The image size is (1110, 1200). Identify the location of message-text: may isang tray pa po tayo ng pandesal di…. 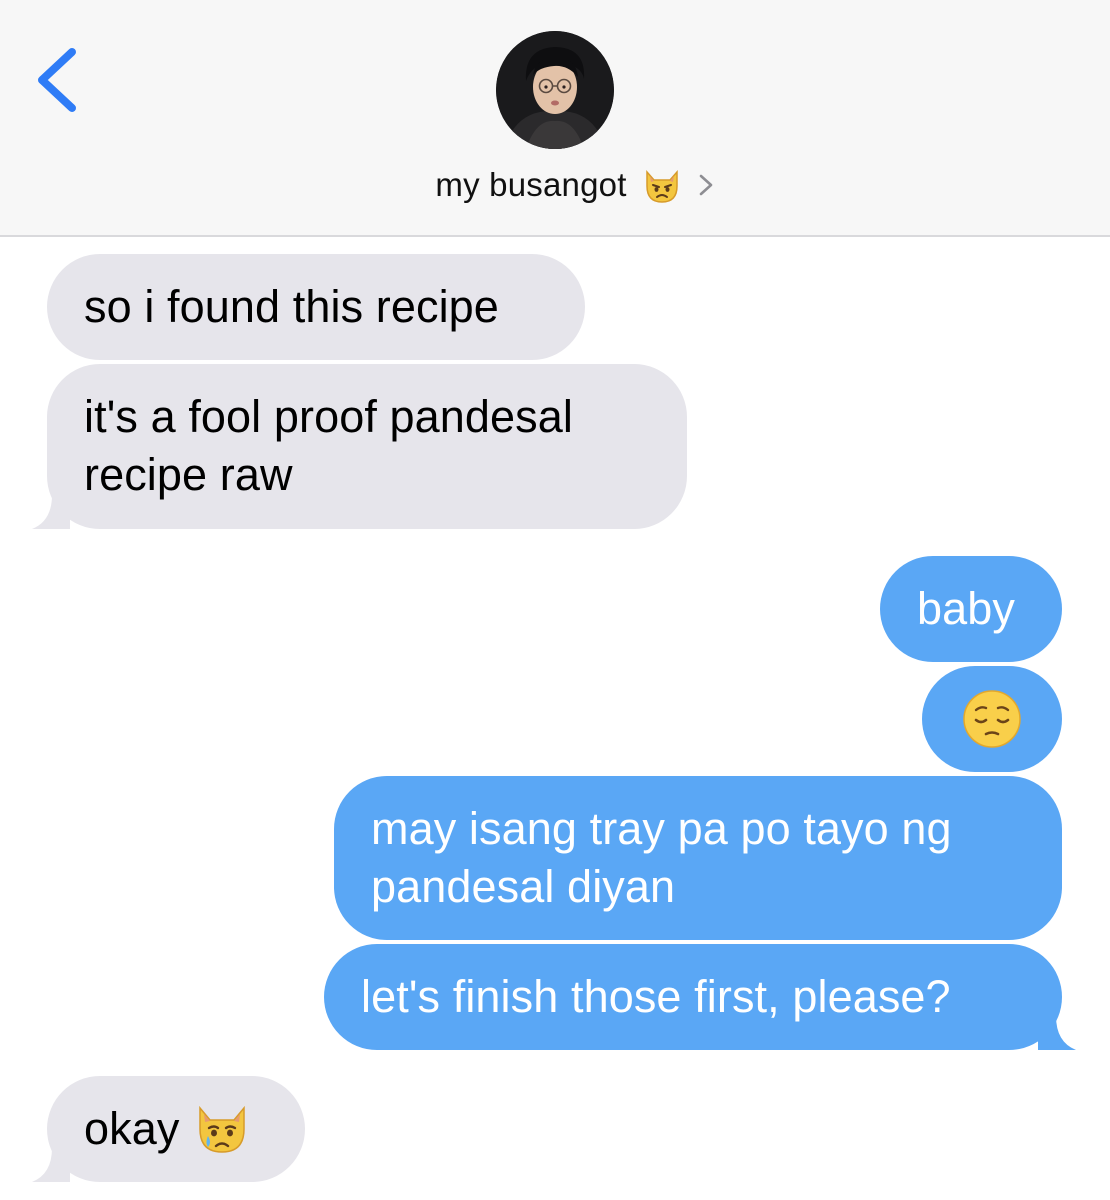
(661, 857).